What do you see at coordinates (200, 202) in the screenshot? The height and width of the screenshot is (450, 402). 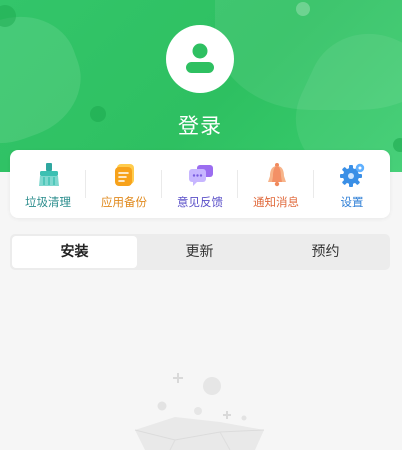 I see `quick-action-label: 意见反馈` at bounding box center [200, 202].